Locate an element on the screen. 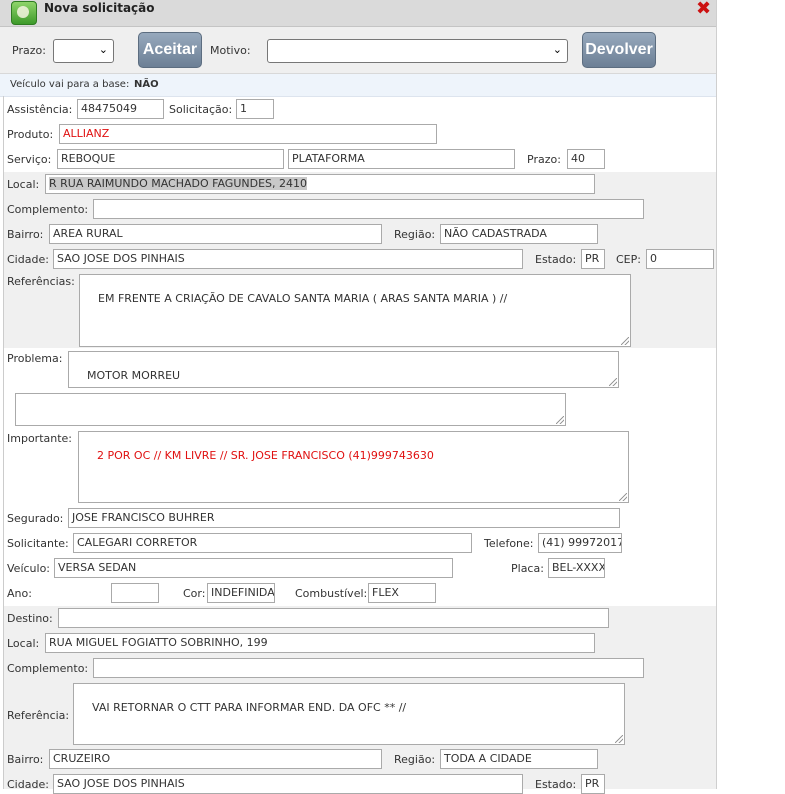  estado-label: Estado: is located at coordinates (556, 259).